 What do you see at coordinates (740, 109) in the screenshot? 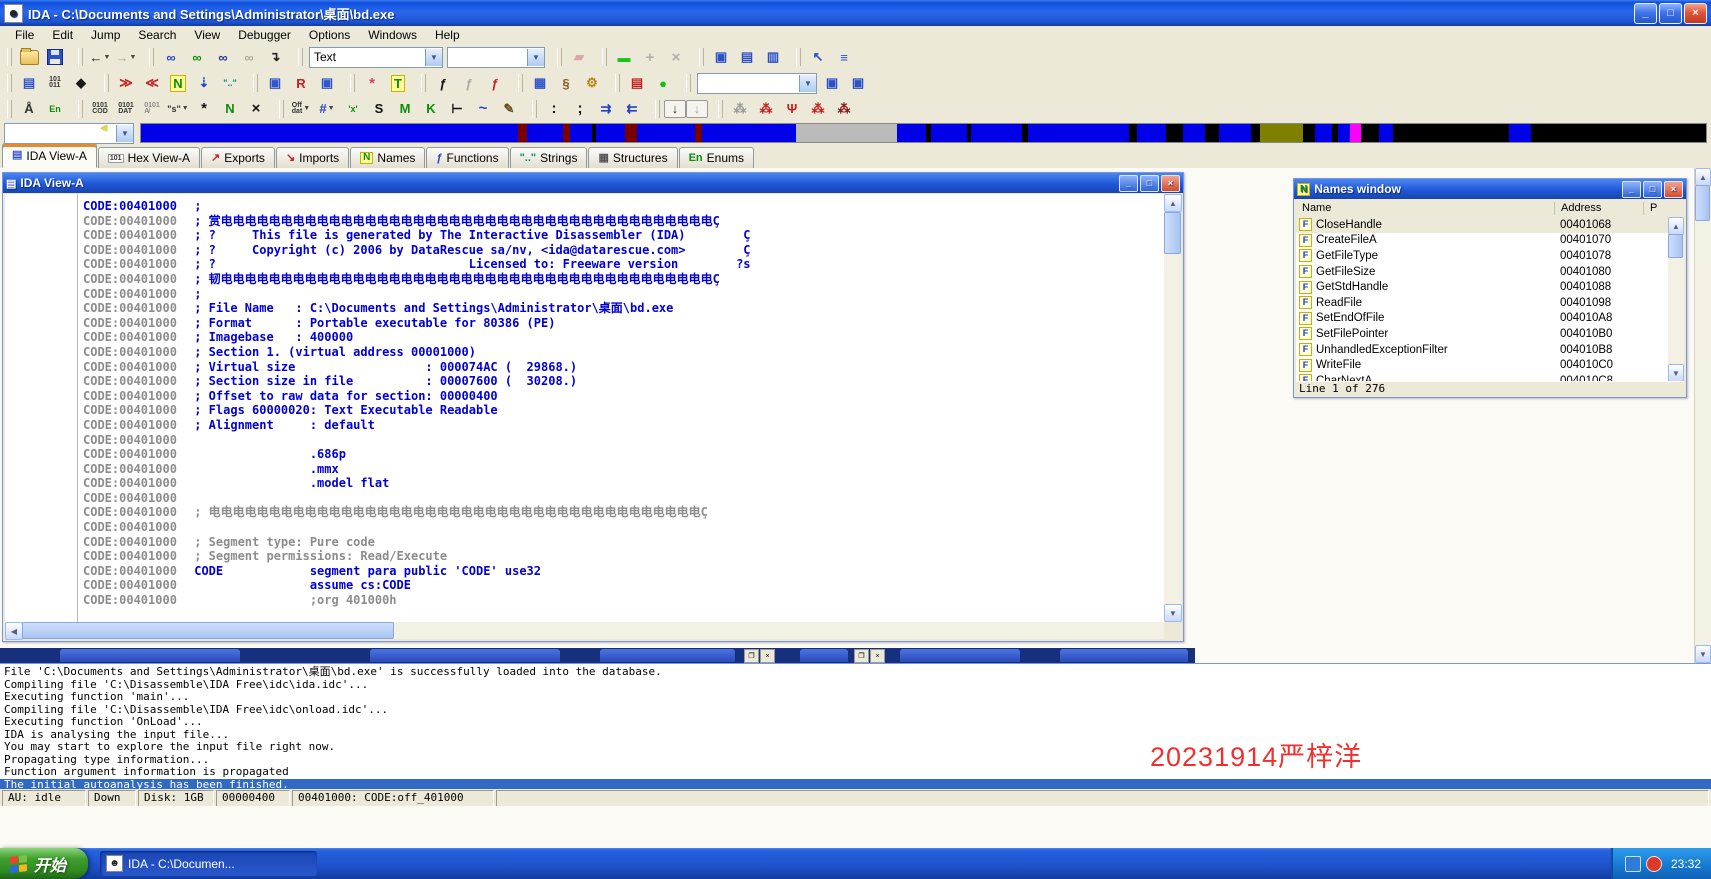
I see `callers-chart-button: ⁂` at bounding box center [740, 109].